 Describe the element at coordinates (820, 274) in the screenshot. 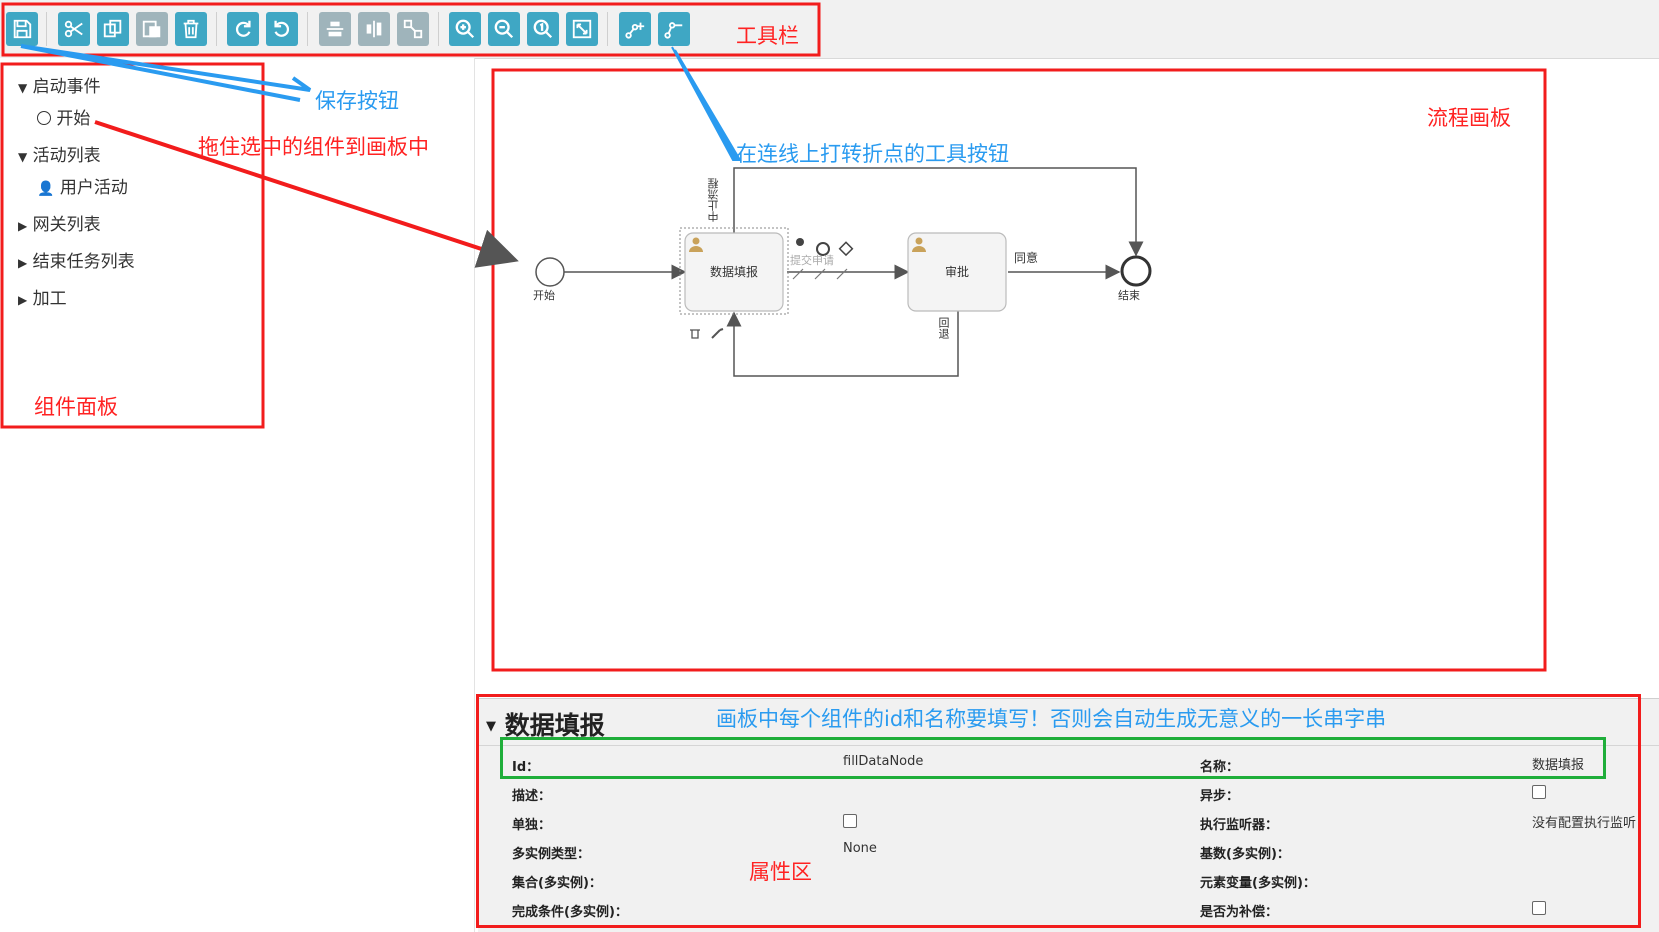

I see `connect-icon` at that location.